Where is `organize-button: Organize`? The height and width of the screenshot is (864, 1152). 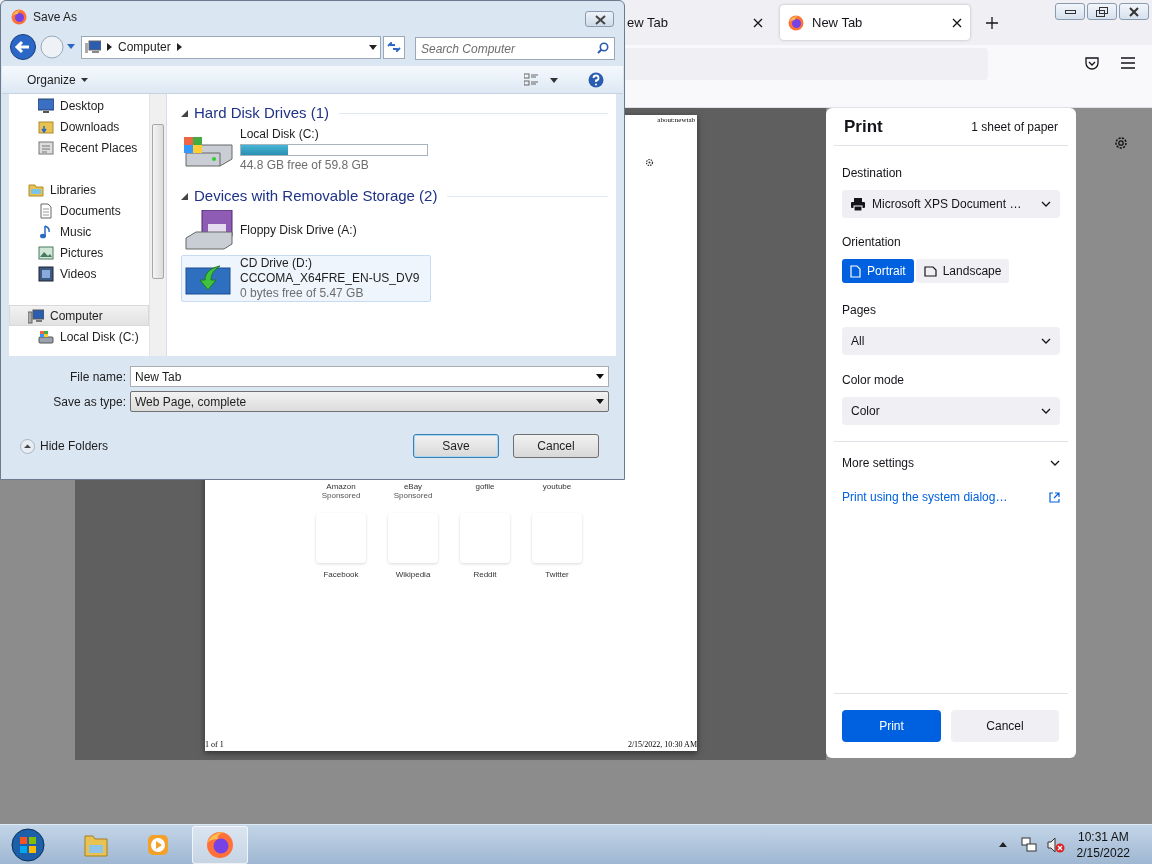
organize-button: Organize is located at coordinates (57, 79).